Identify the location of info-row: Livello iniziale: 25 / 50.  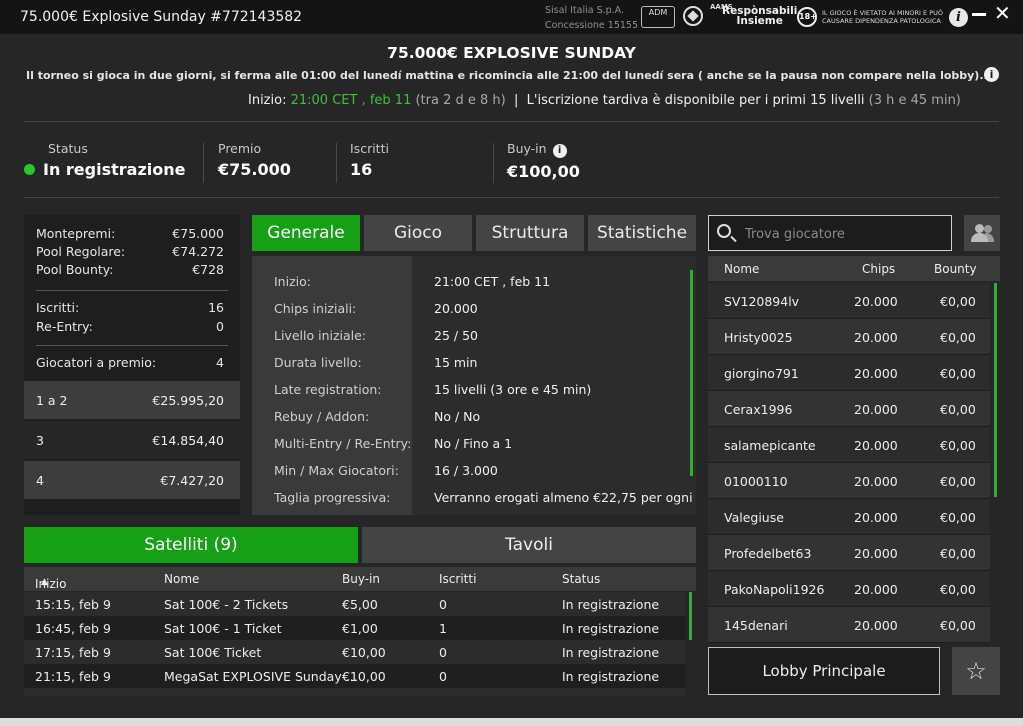
(474, 334).